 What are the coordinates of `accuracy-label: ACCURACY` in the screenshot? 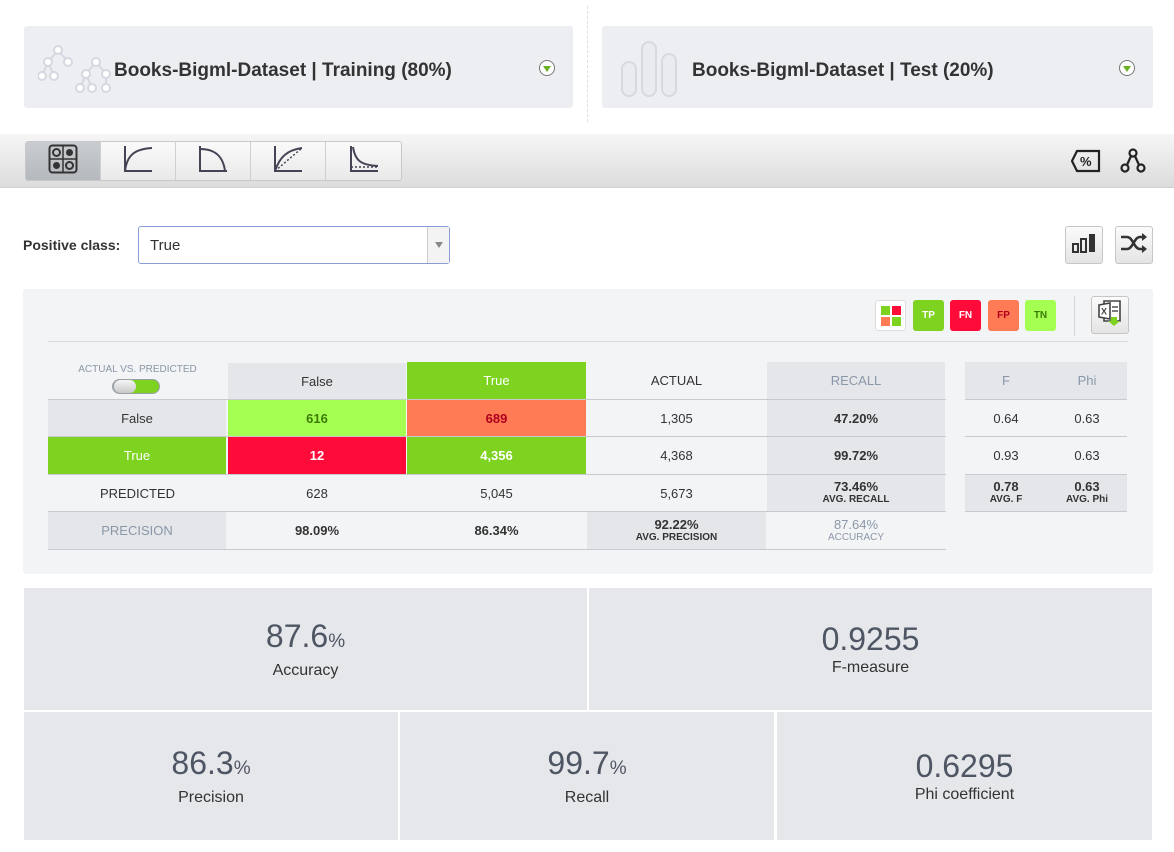 It's located at (856, 537).